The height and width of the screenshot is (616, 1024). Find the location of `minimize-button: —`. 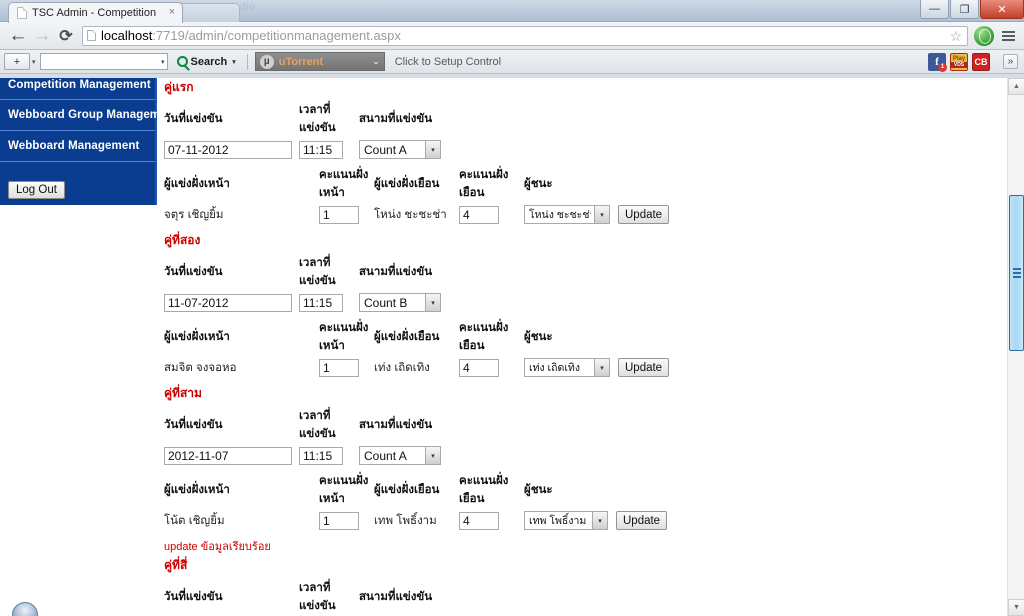

minimize-button: — is located at coordinates (934, 9).